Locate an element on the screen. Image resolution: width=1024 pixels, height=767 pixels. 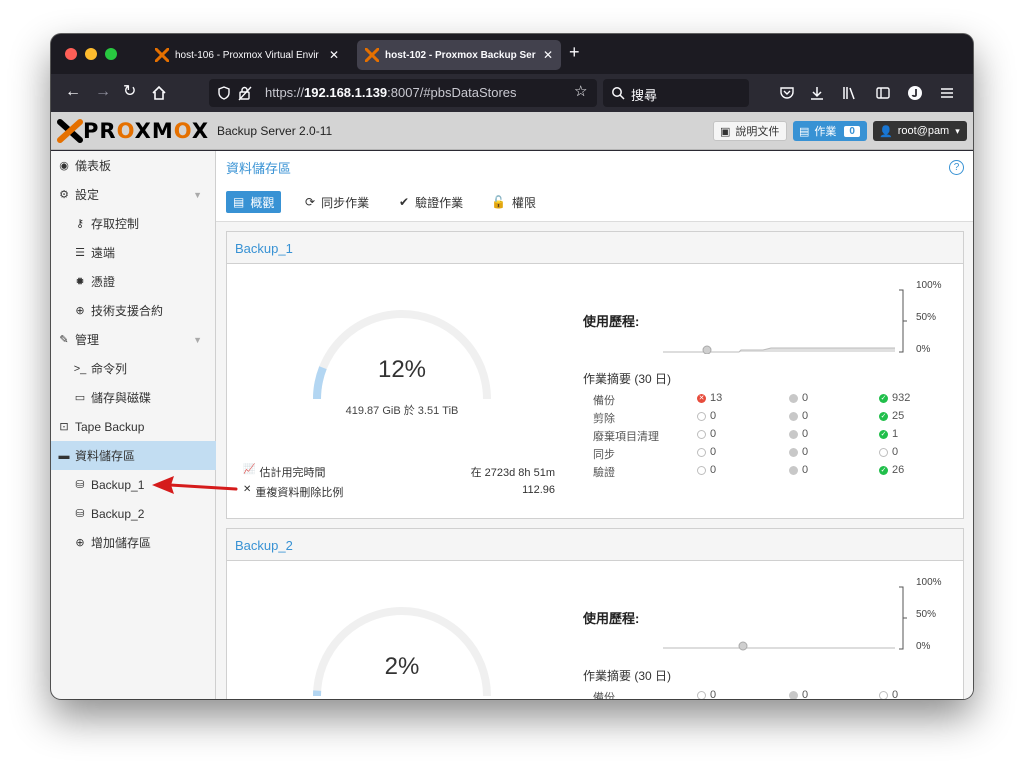
support-icon: ⊕ is located at coordinates (80, 311).